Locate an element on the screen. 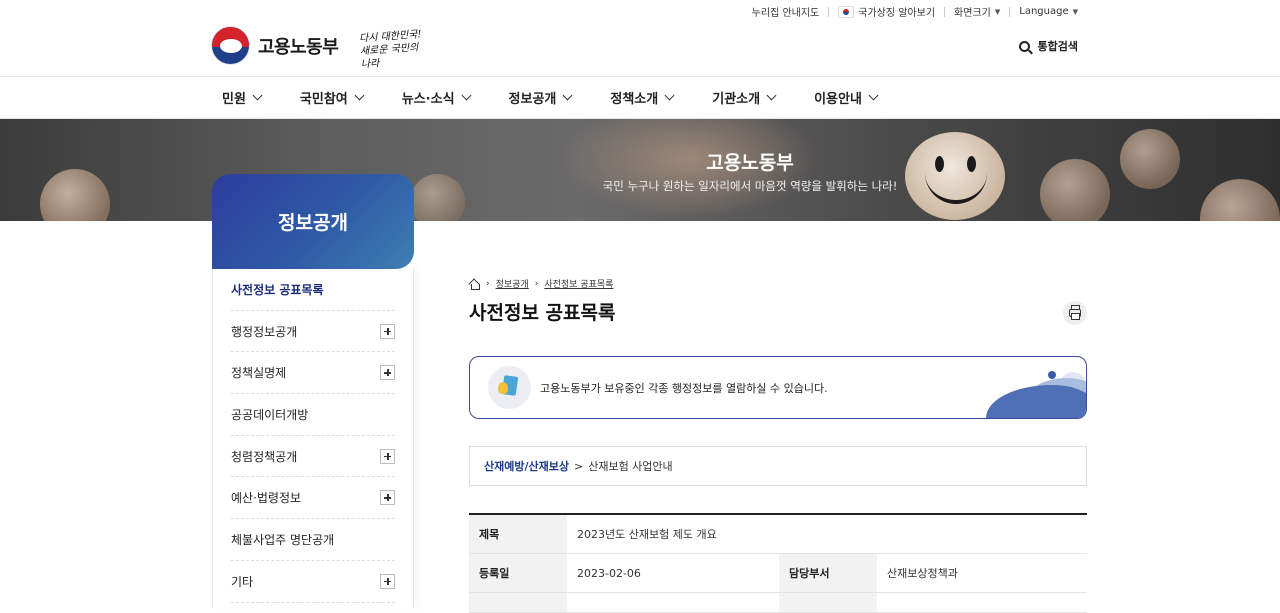  banner-title: 고용노동부 is located at coordinates (750, 163).